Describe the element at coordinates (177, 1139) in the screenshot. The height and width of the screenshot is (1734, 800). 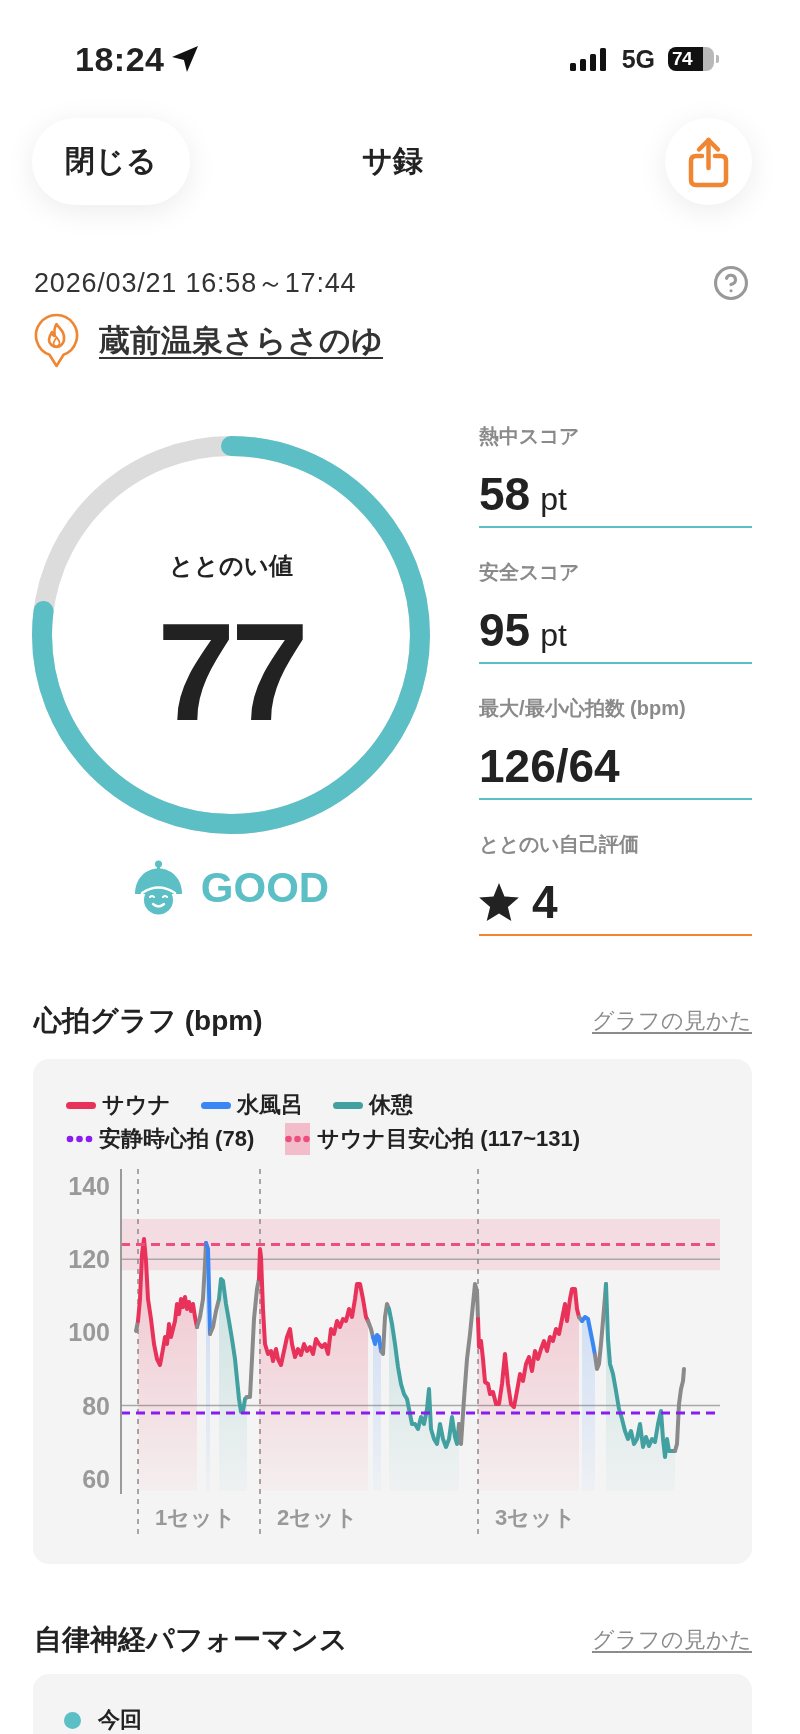
I see `legend-label: 安静時心拍 (78)` at that location.